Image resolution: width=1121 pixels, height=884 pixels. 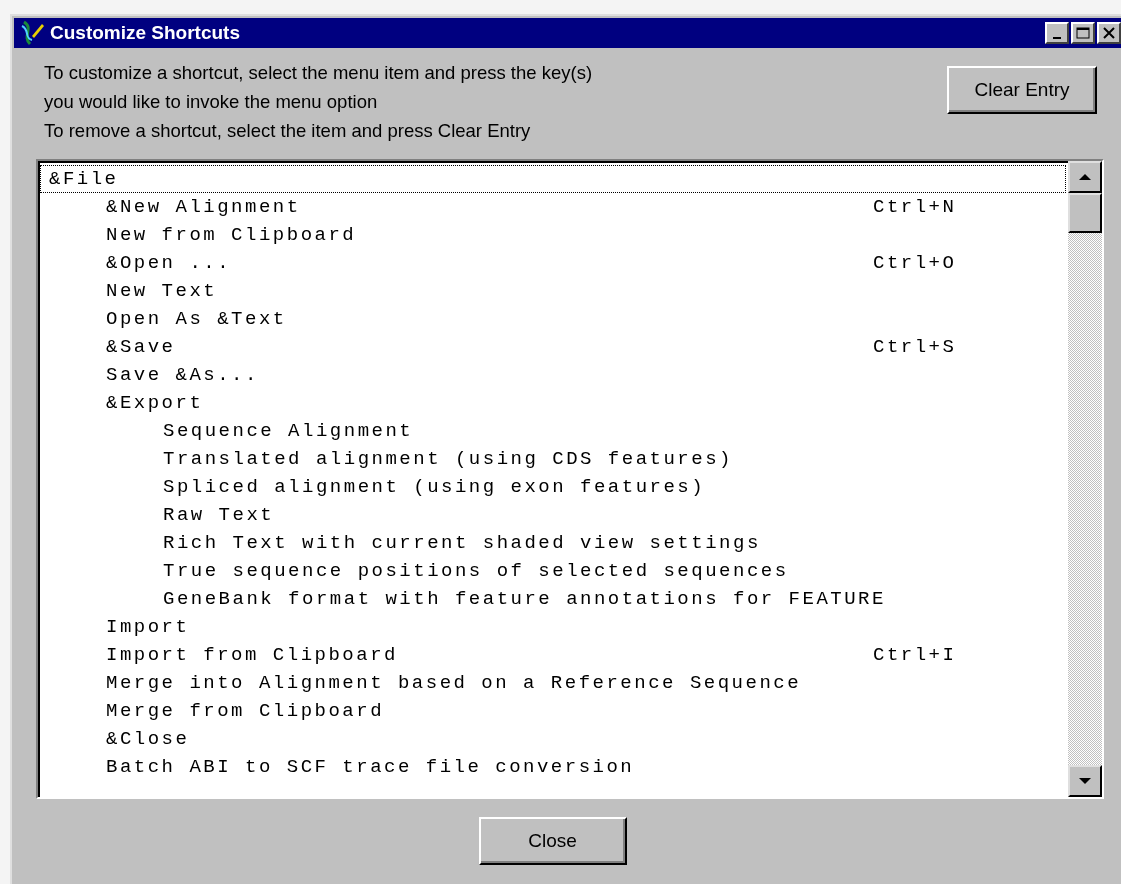 What do you see at coordinates (552, 841) in the screenshot?
I see `close-button: Close` at bounding box center [552, 841].